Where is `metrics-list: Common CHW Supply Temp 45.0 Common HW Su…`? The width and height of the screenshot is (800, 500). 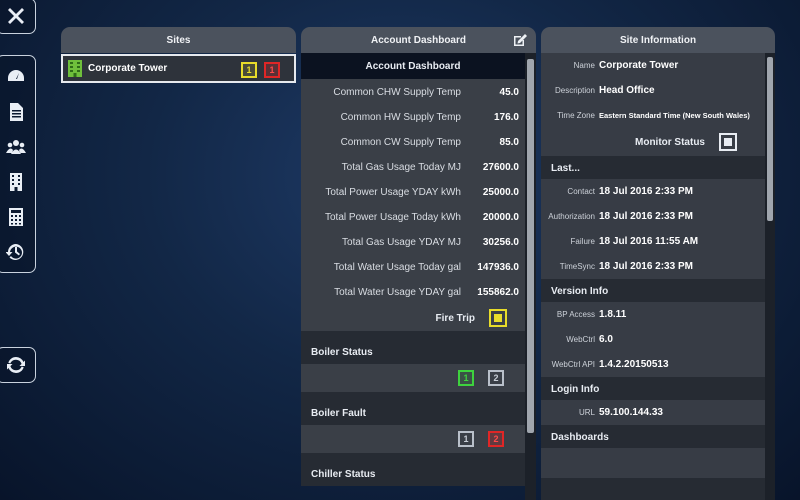
metrics-list: Common CHW Supply Temp 45.0 Common HW Su… is located at coordinates (413, 205).